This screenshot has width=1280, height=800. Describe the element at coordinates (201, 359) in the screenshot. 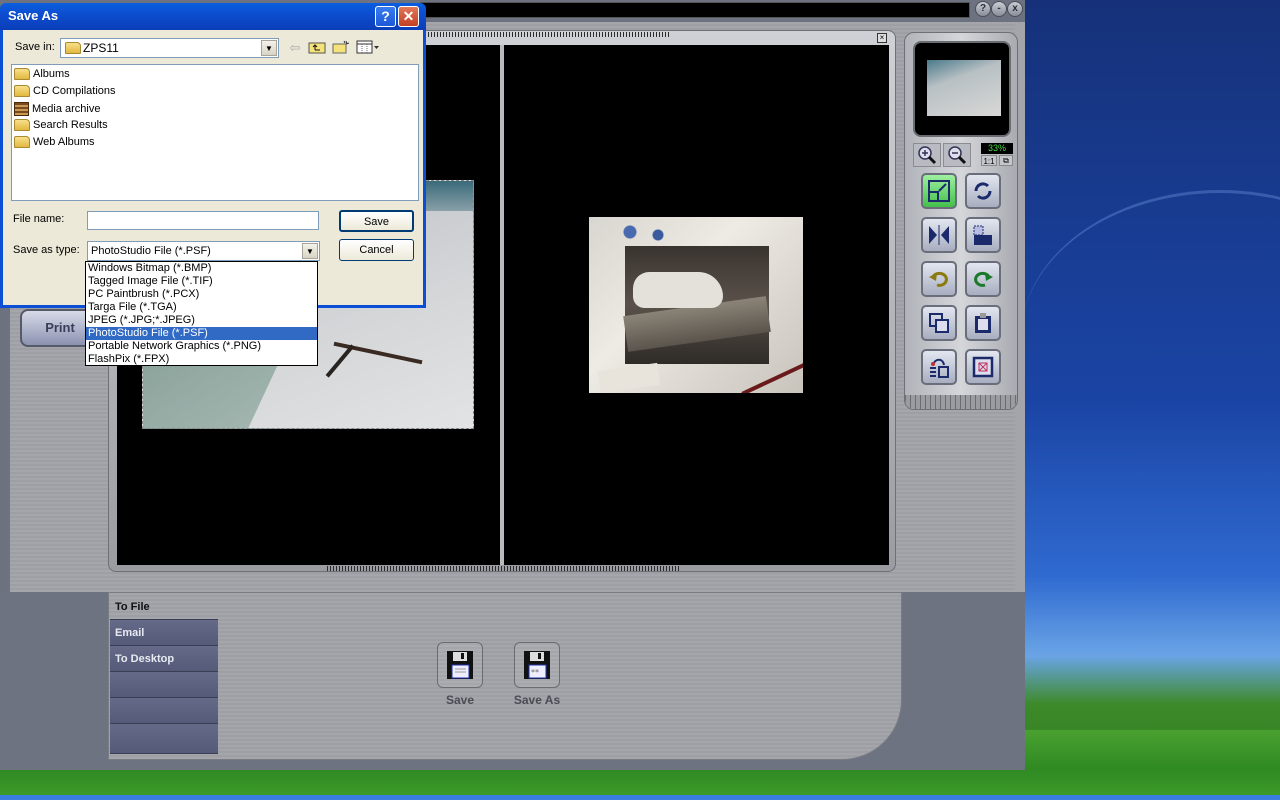

I see `type-option: FlashPix (*.FPX)` at that location.